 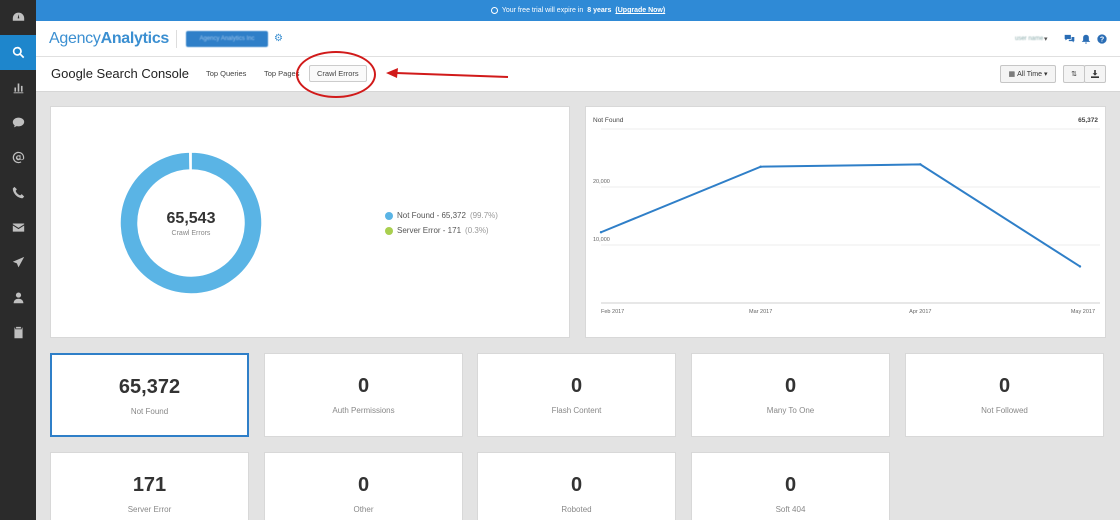 I want to click on stat-card-other: 0 Other, so click(x=363, y=486).